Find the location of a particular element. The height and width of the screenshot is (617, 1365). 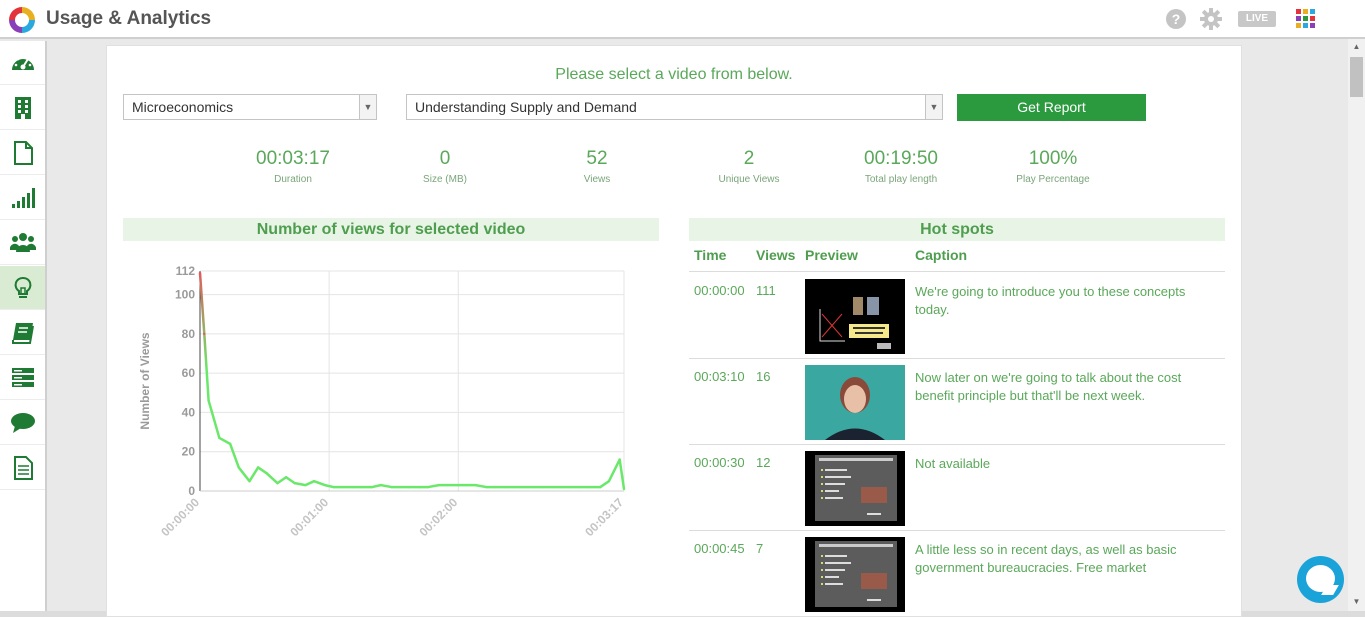

row-time: 00:00:45 is located at coordinates (719, 548).